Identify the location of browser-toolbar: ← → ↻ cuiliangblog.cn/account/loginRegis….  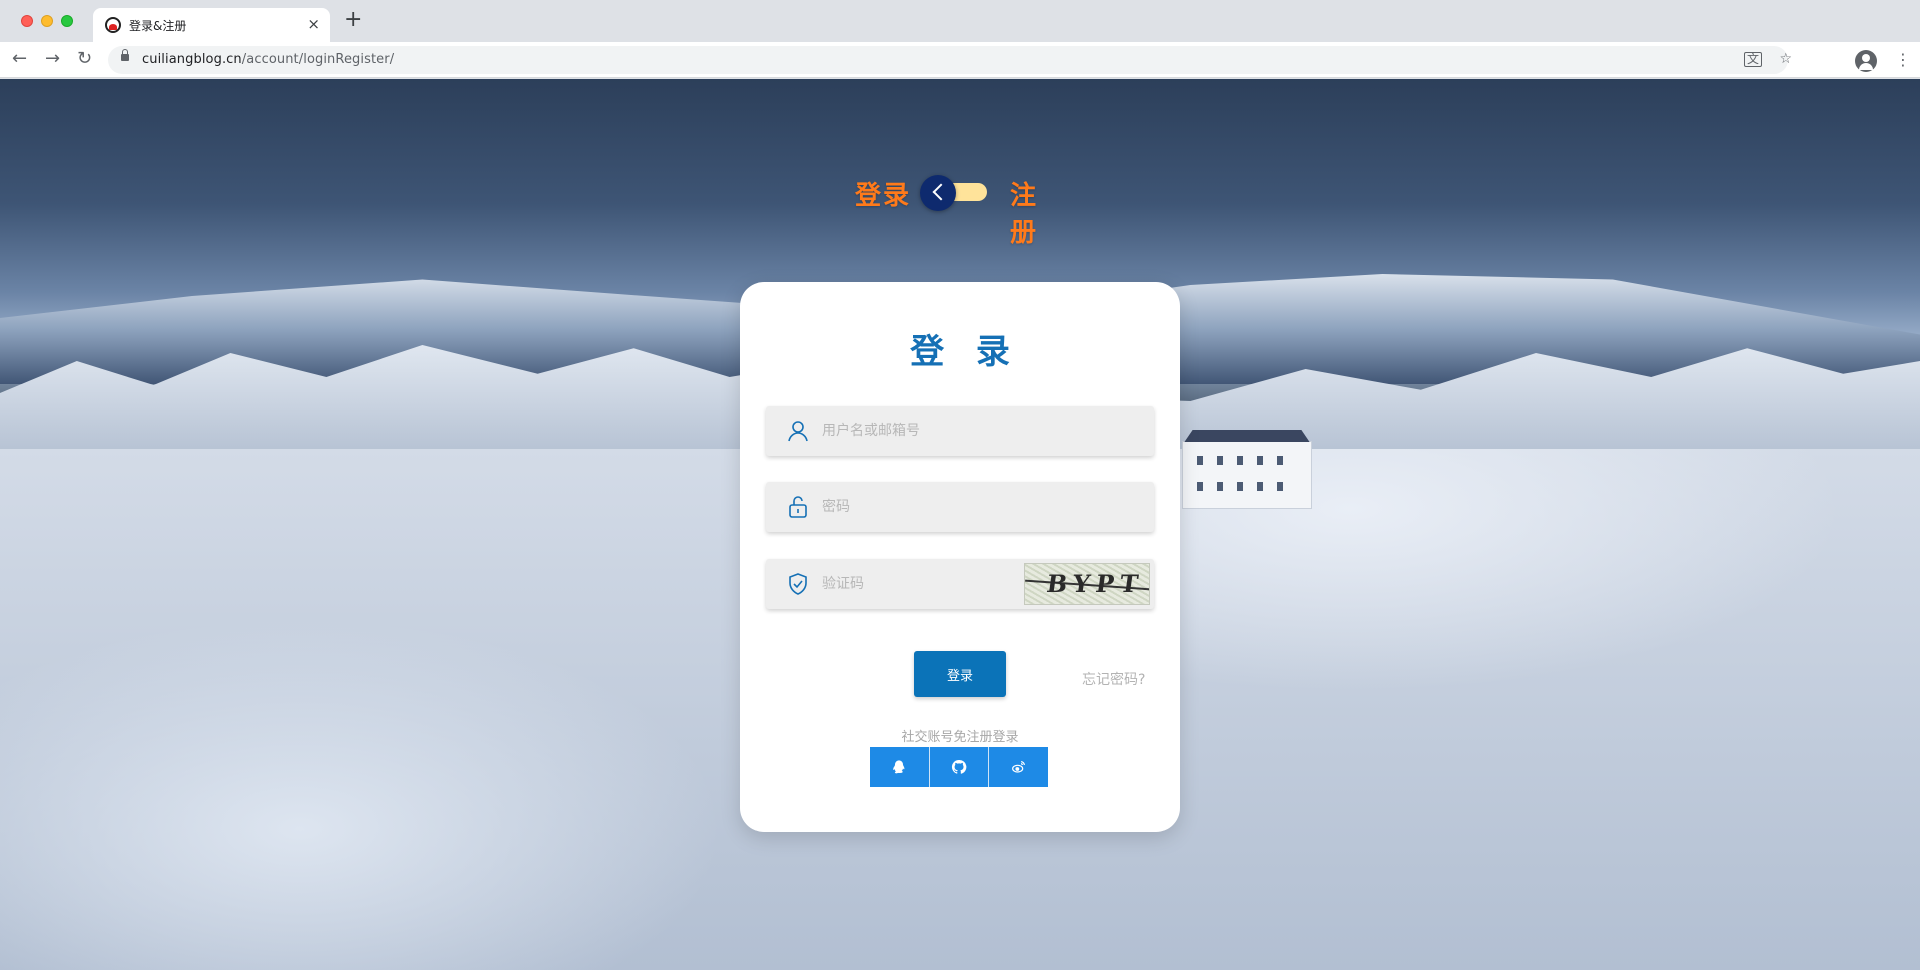
(960, 60).